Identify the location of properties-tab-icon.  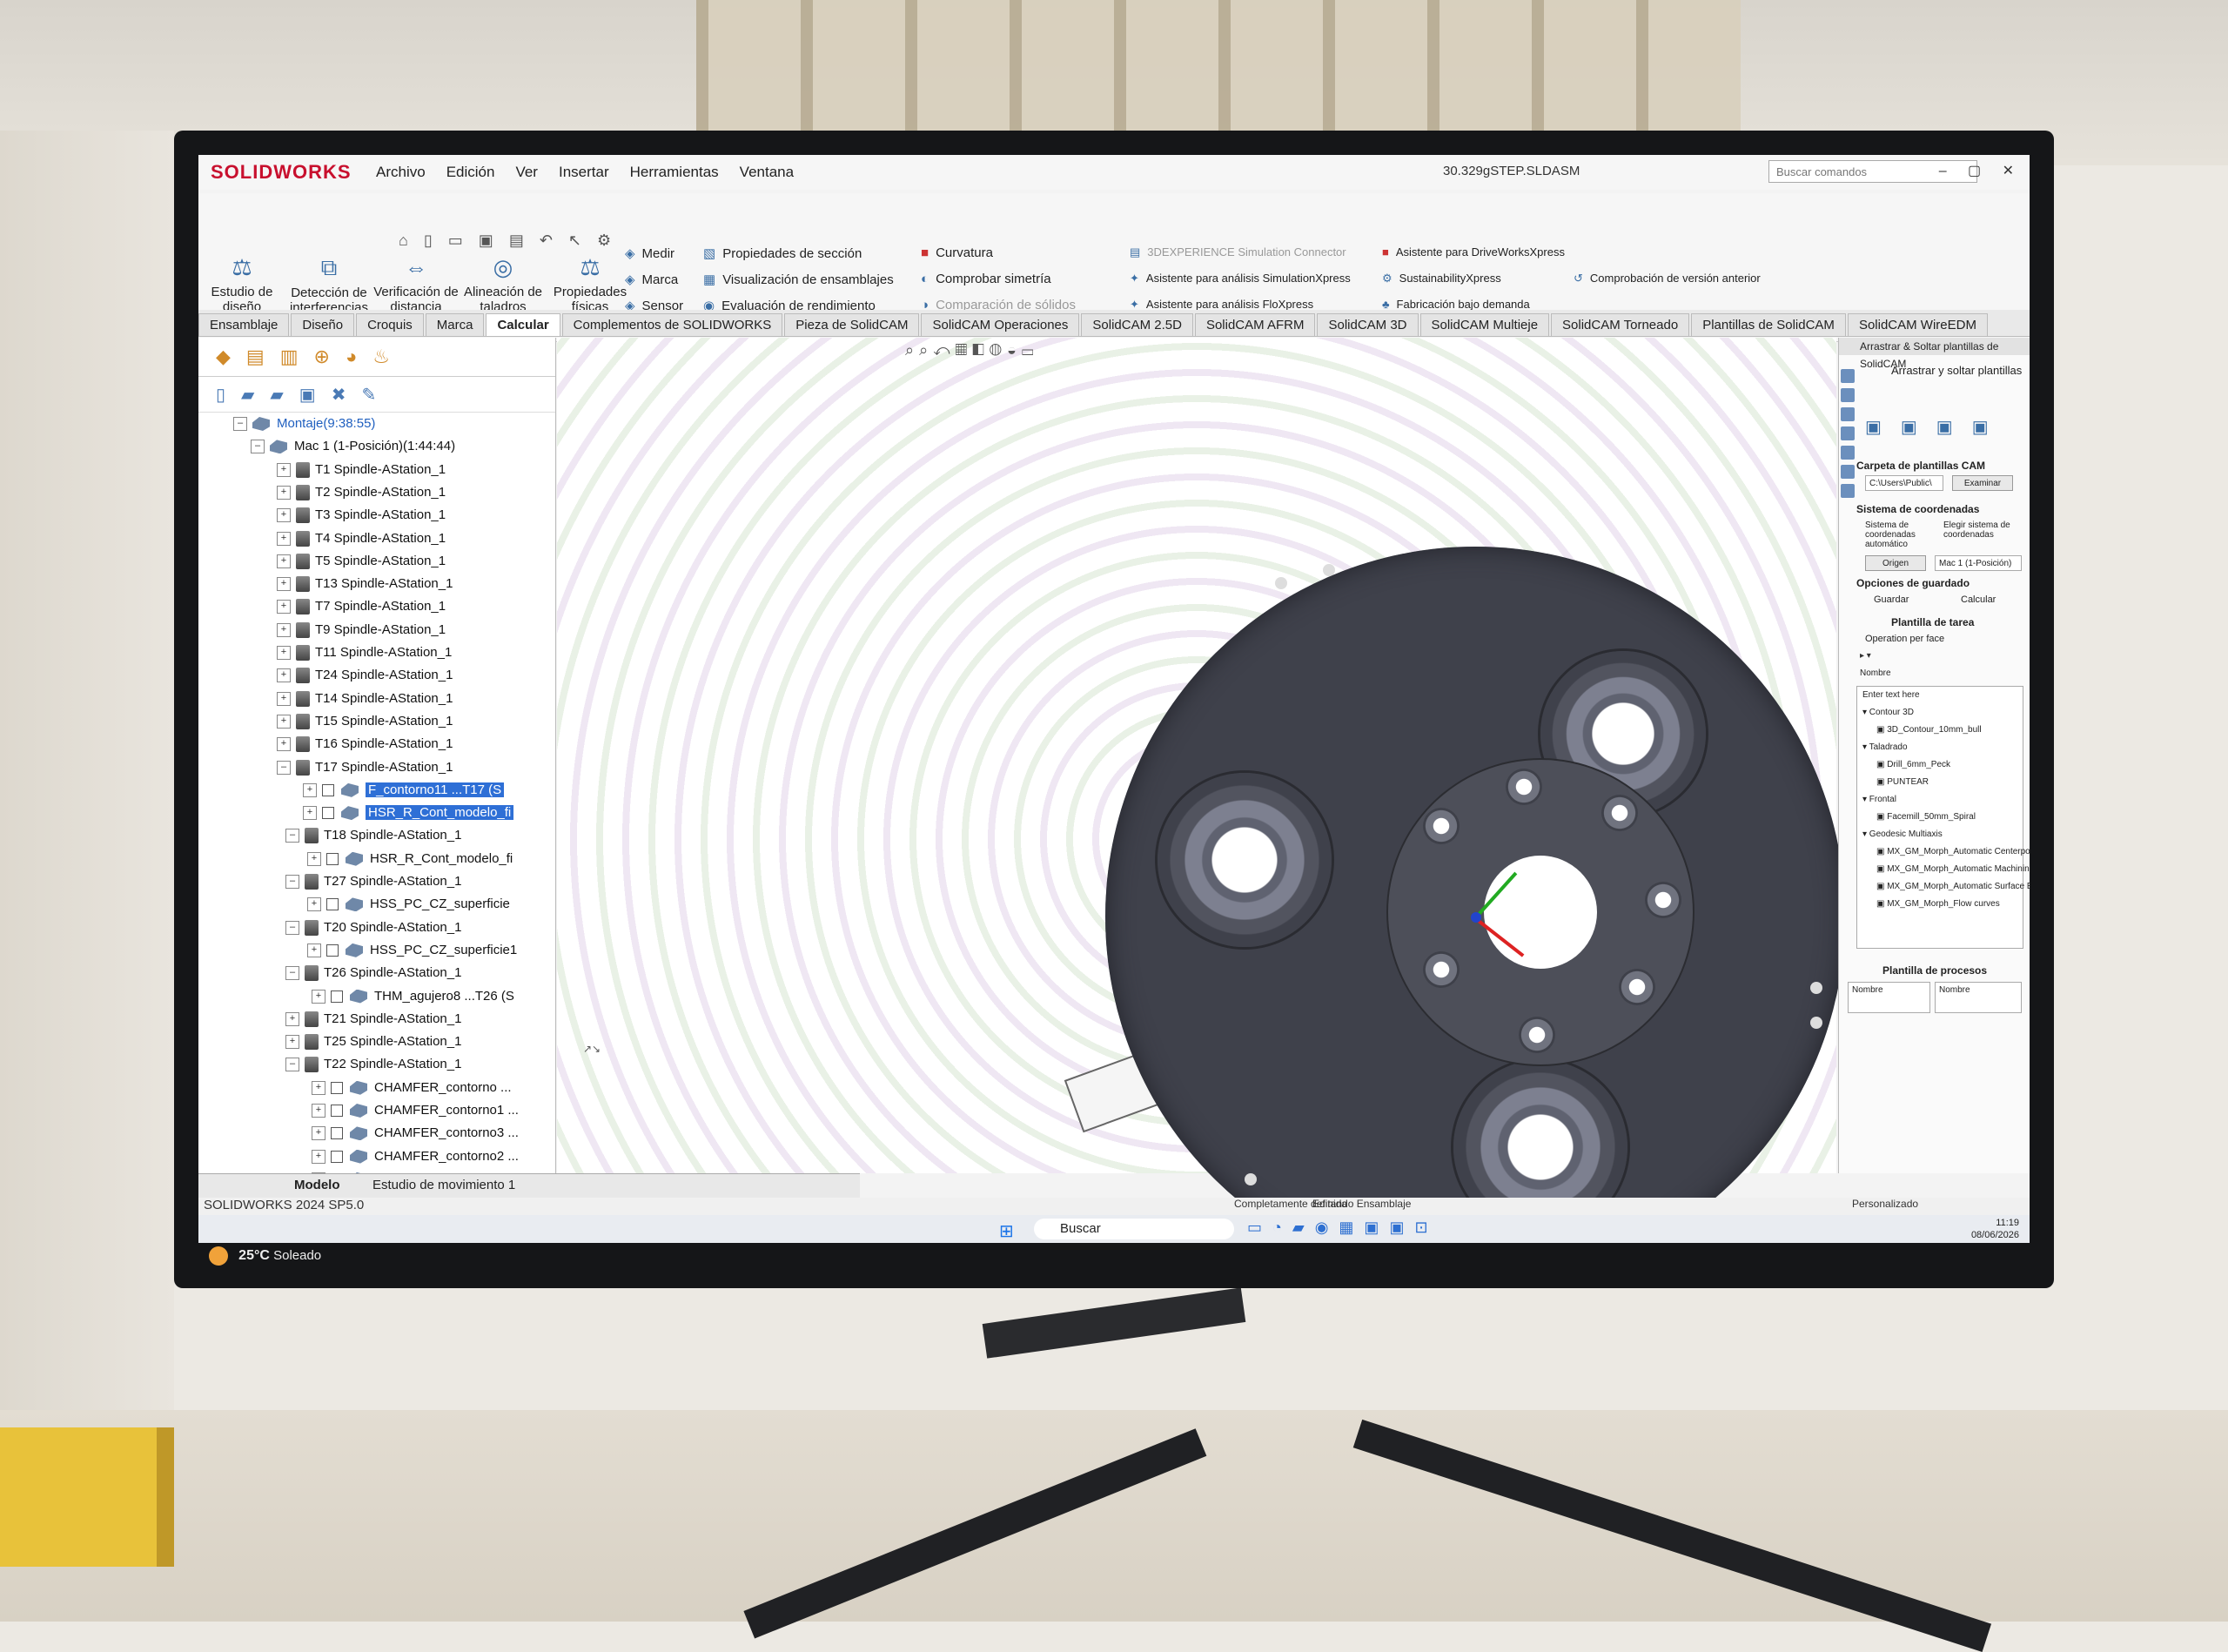
(1848, 472).